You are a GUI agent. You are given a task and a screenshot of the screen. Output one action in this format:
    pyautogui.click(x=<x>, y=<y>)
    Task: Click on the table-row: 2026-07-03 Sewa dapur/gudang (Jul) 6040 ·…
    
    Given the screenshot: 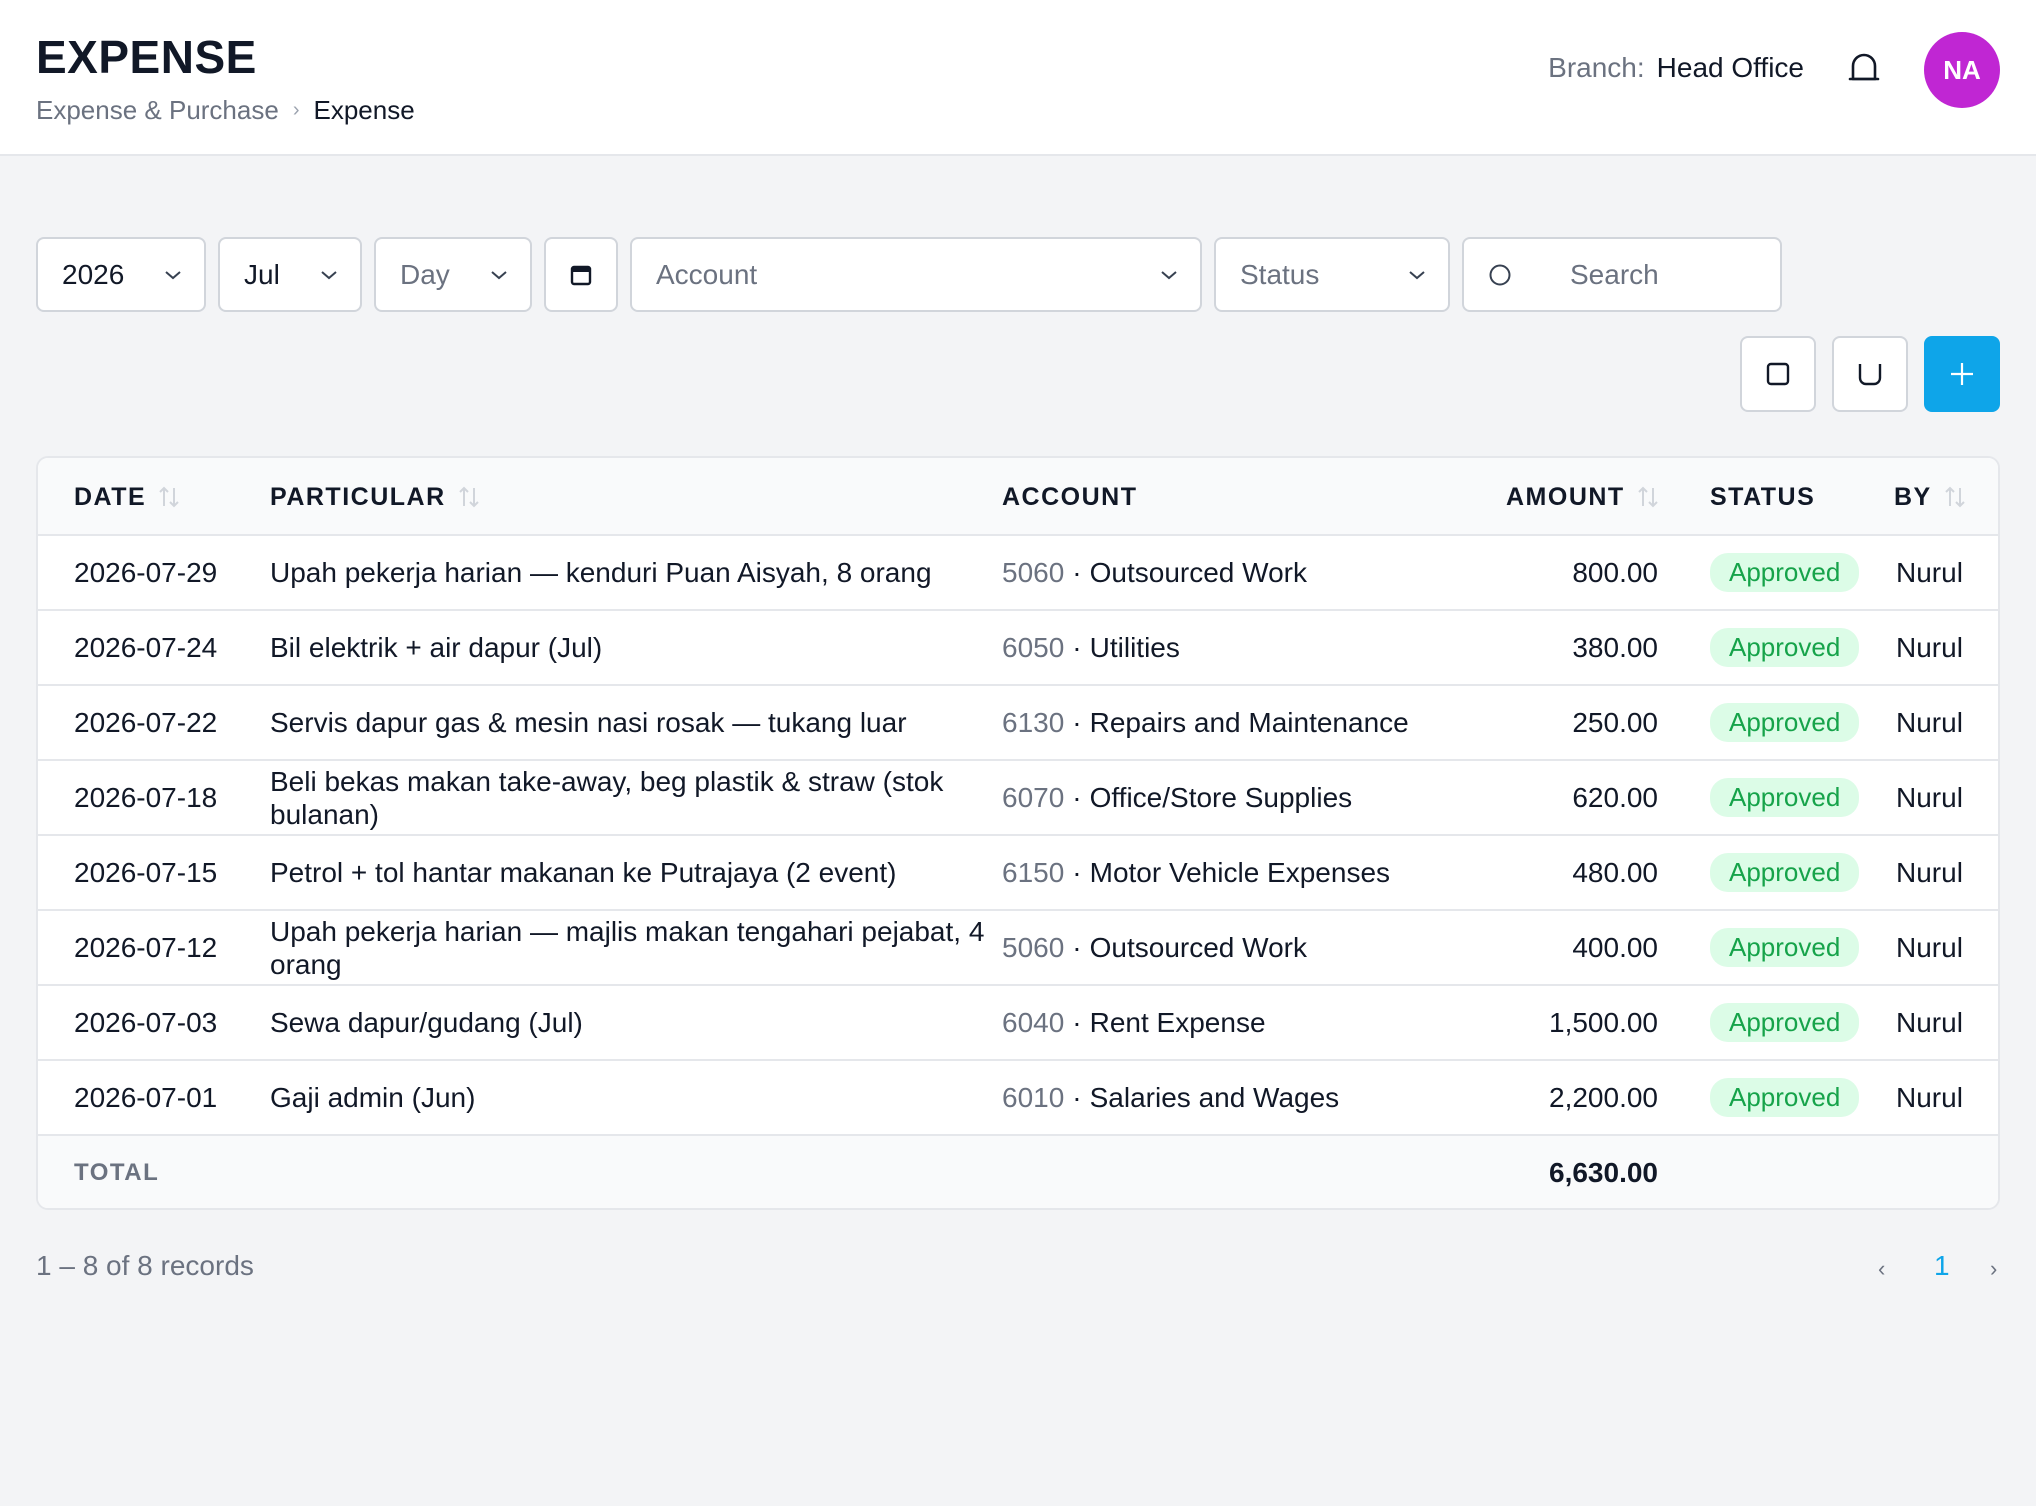 What is the action you would take?
    pyautogui.click(x=1018, y=1023)
    